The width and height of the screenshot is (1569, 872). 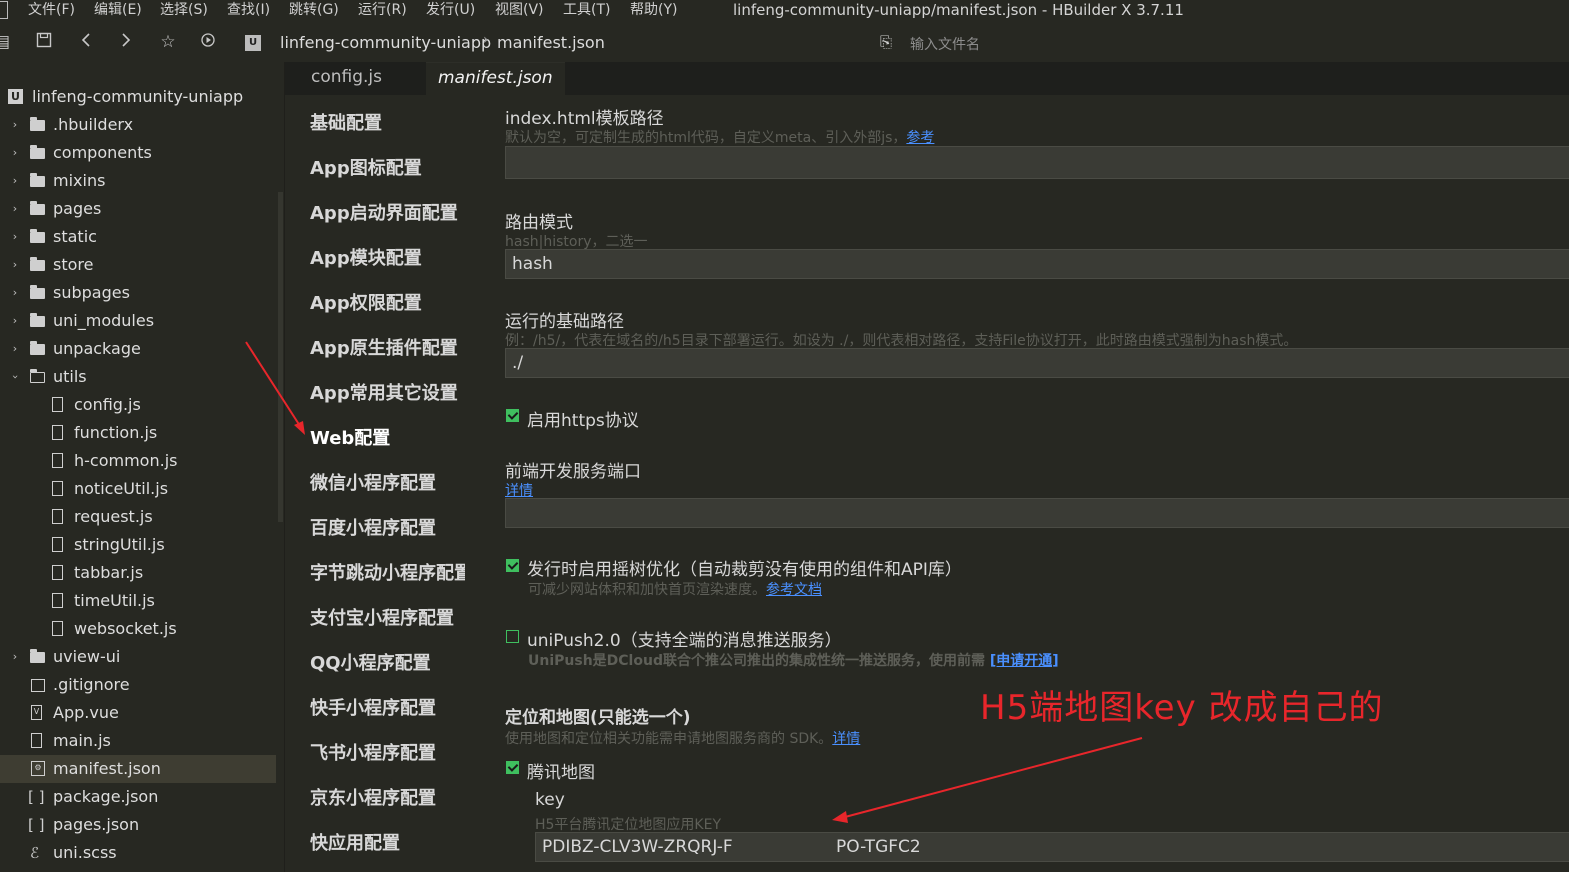 I want to click on menu-publish: 发行(U), so click(x=450, y=10).